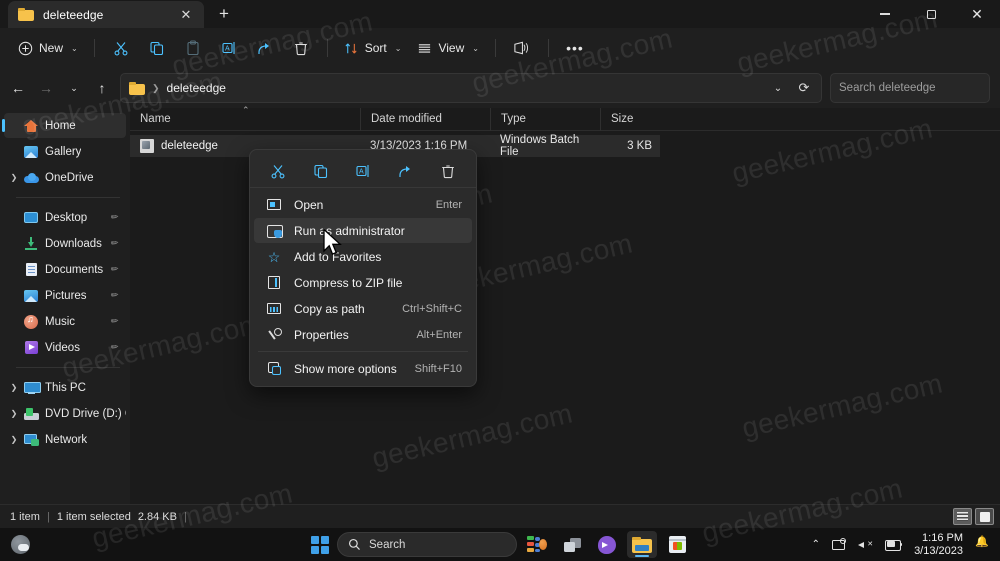  I want to click on volume-muted-icon, so click(865, 545).